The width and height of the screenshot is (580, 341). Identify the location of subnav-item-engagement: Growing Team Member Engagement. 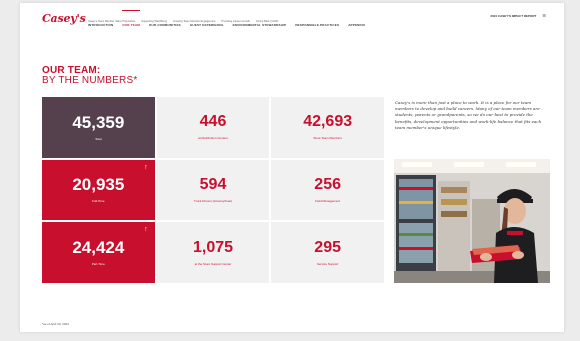
(194, 21).